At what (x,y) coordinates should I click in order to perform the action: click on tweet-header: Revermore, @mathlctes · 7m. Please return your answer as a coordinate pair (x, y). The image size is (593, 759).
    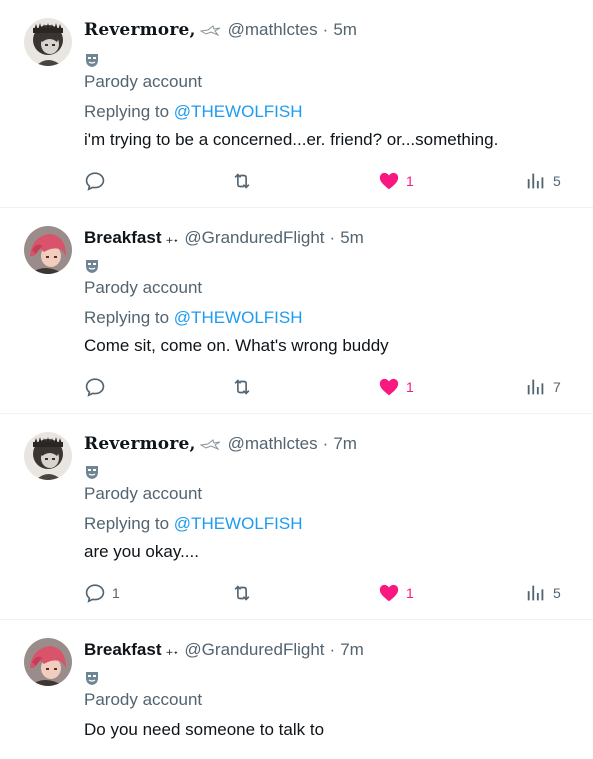
    Looking at the image, I should click on (220, 444).